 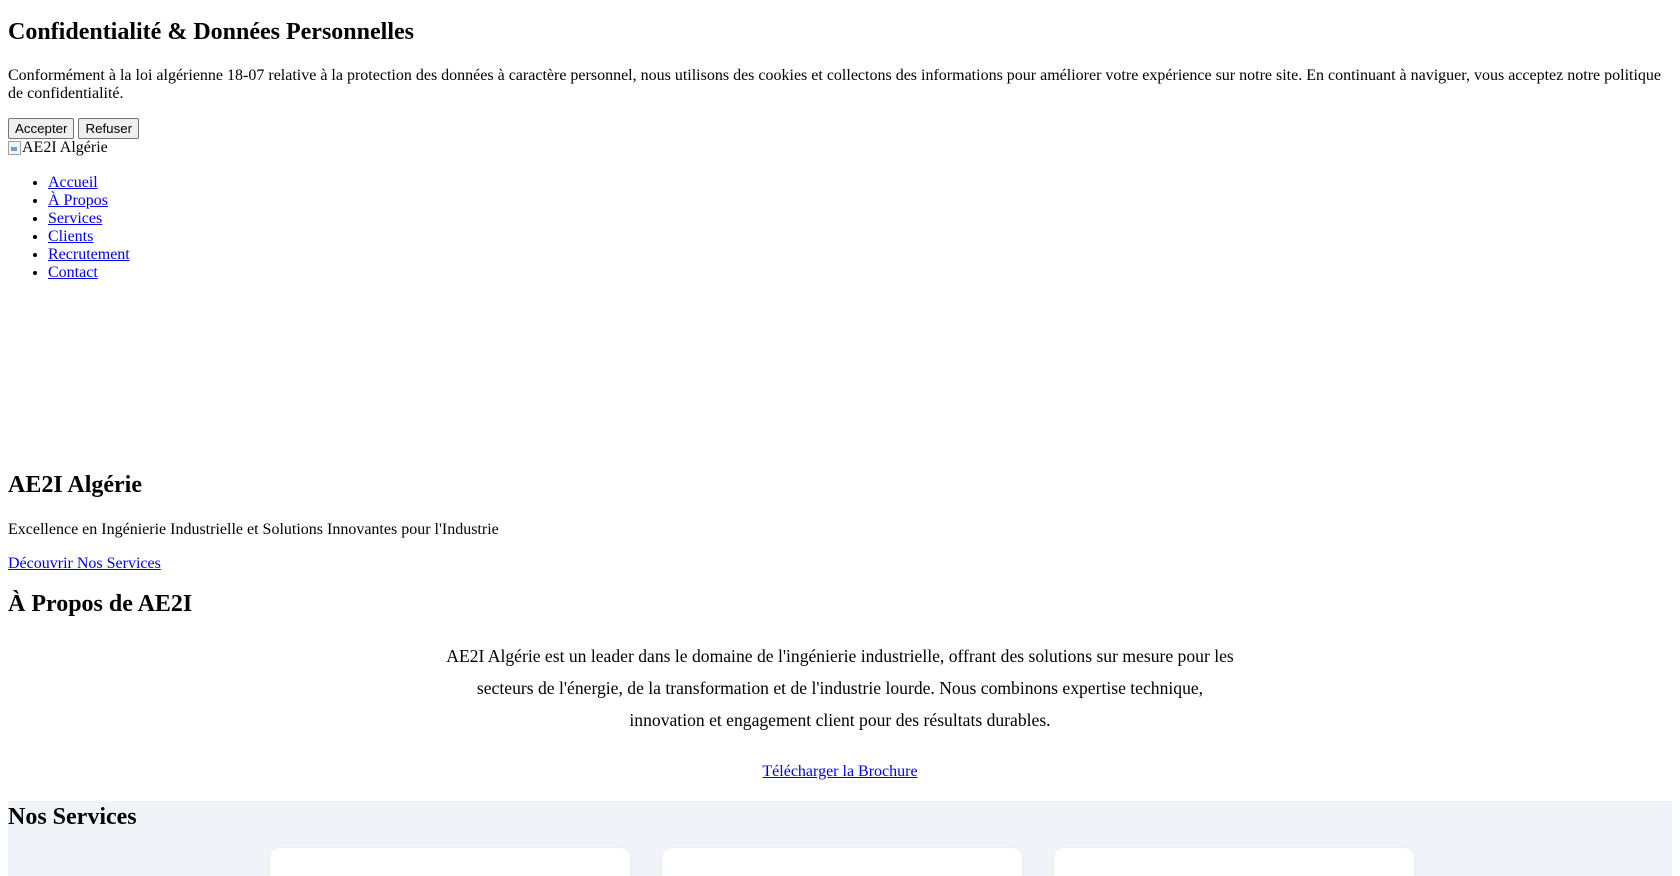 What do you see at coordinates (41, 128) in the screenshot?
I see `accept-cookies-button: Accepter` at bounding box center [41, 128].